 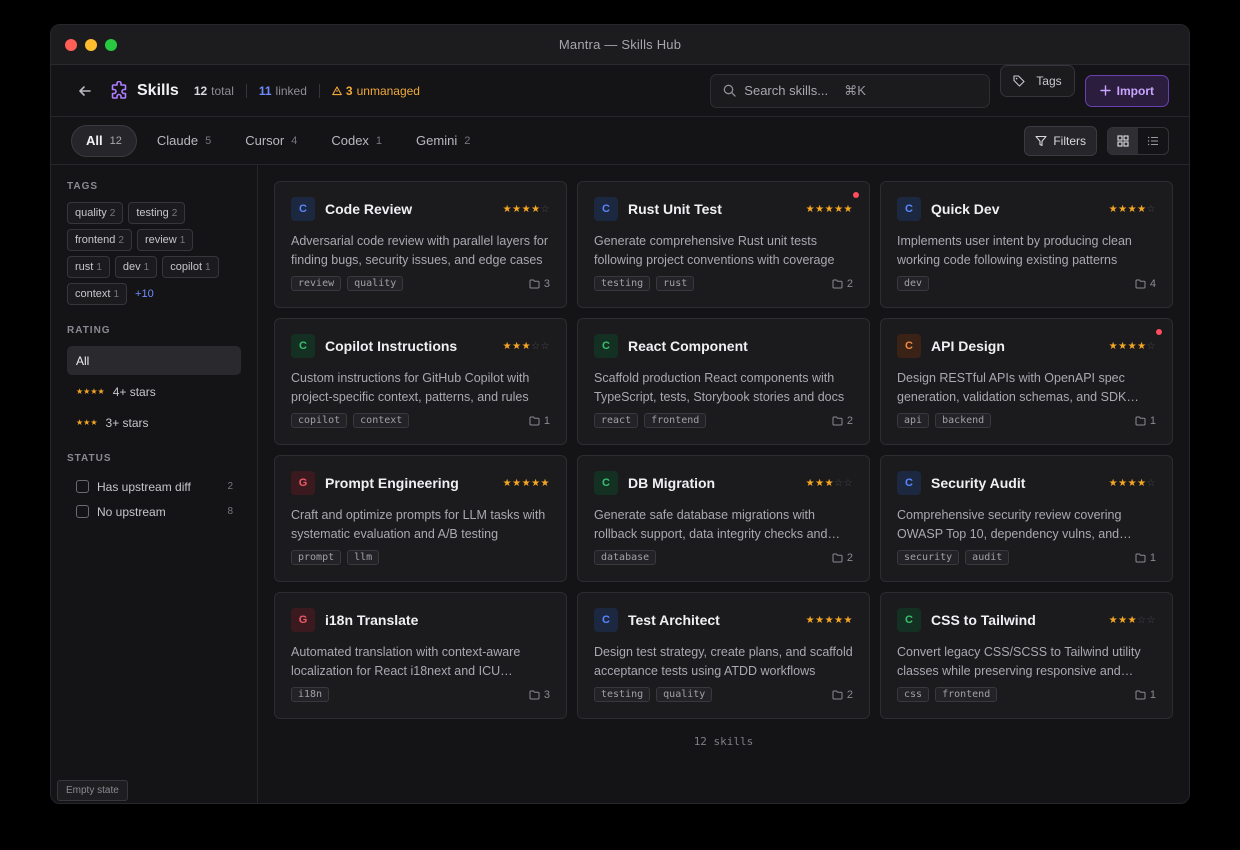 I want to click on tab-gemini: Gemini 2, so click(x=443, y=141).